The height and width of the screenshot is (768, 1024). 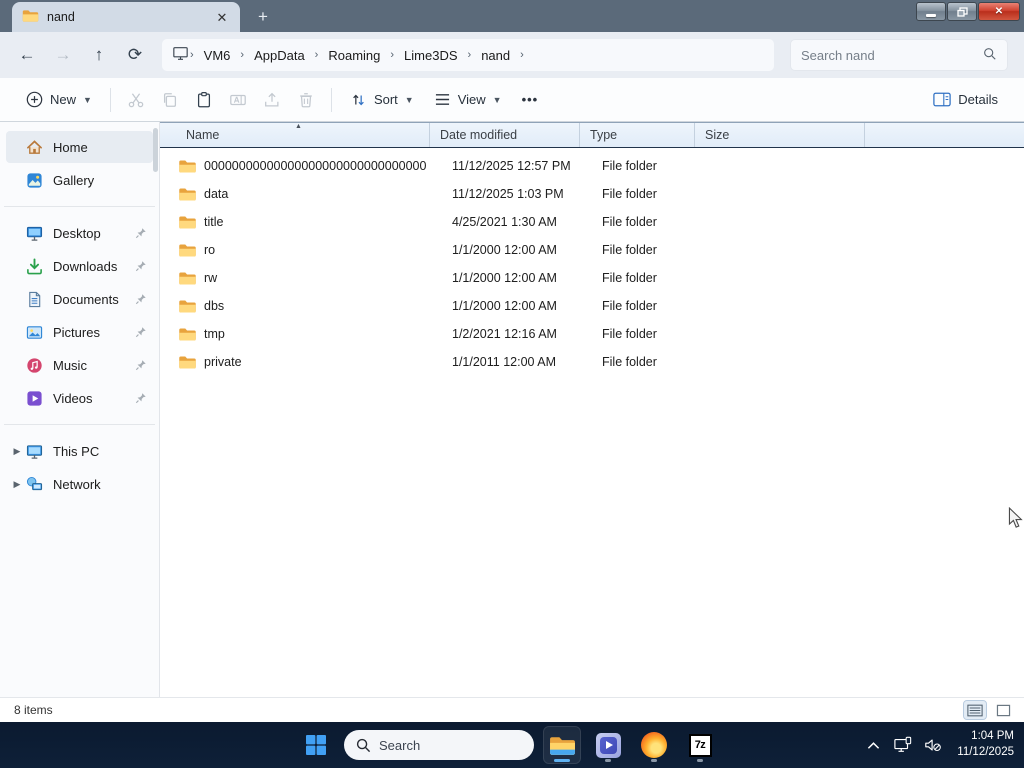 What do you see at coordinates (468, 99) in the screenshot?
I see `view-button: View ▼` at bounding box center [468, 99].